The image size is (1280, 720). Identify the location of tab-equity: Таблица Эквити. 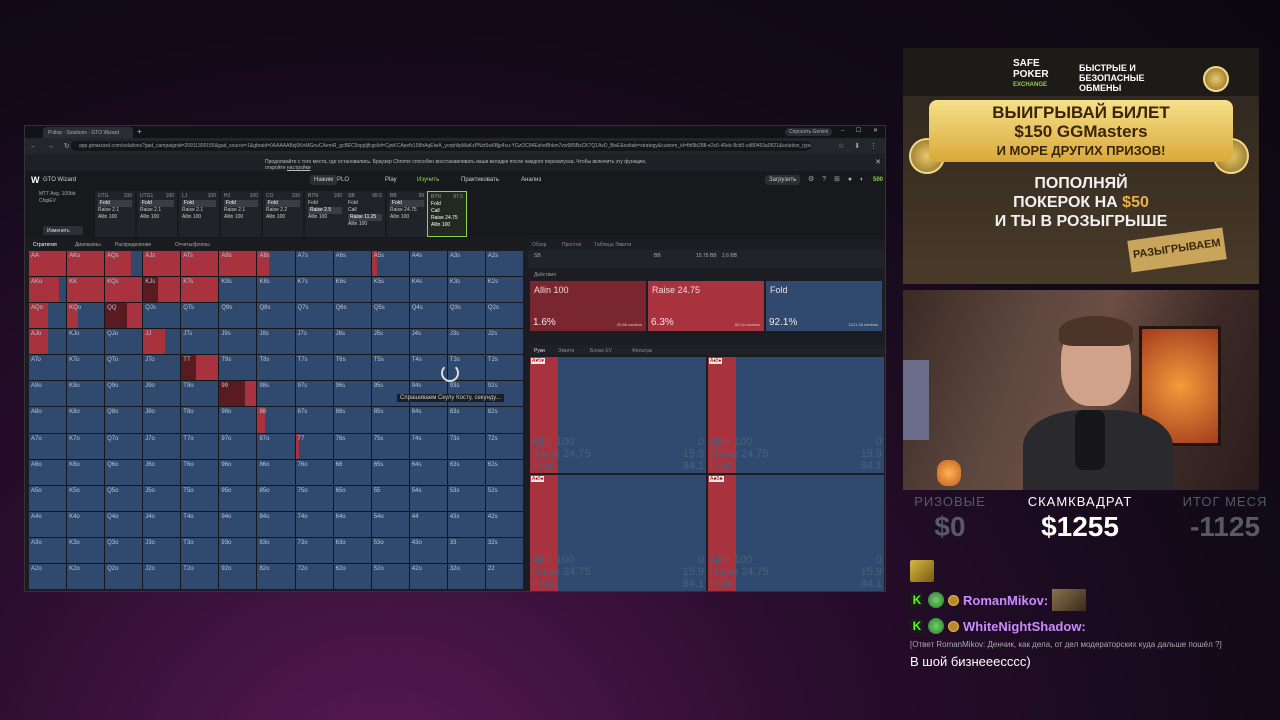
(612, 245).